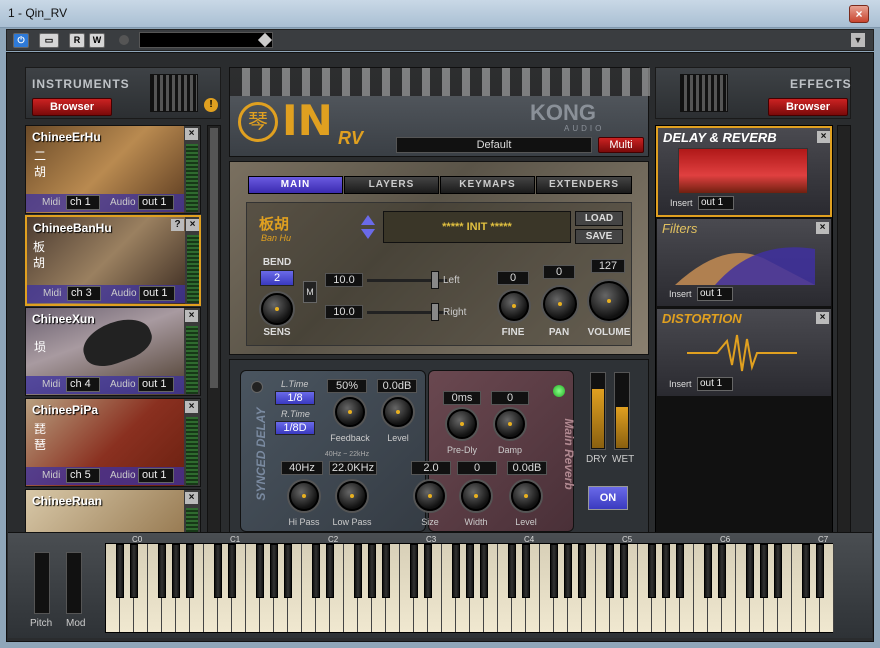 This screenshot has height=648, width=880. I want to click on rtime-value: 1/8D, so click(295, 428).